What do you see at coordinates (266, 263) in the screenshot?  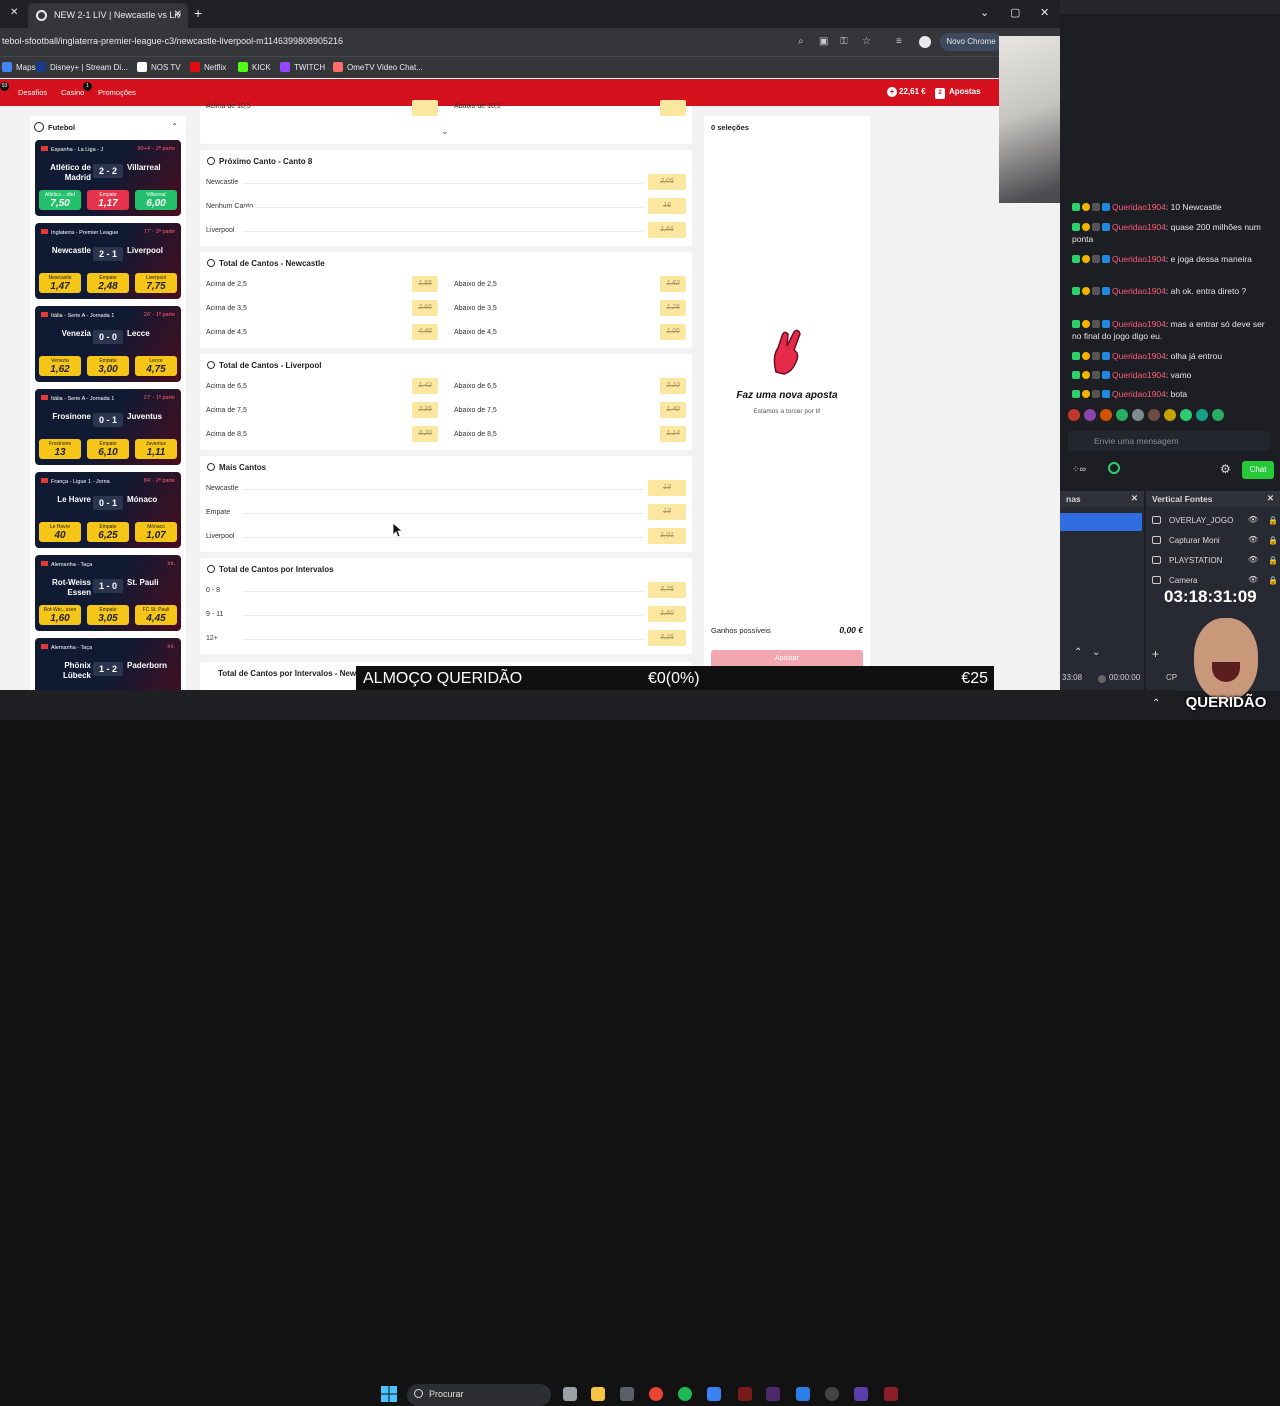 I see `market-title: Total de Cantos - Newcastle` at bounding box center [266, 263].